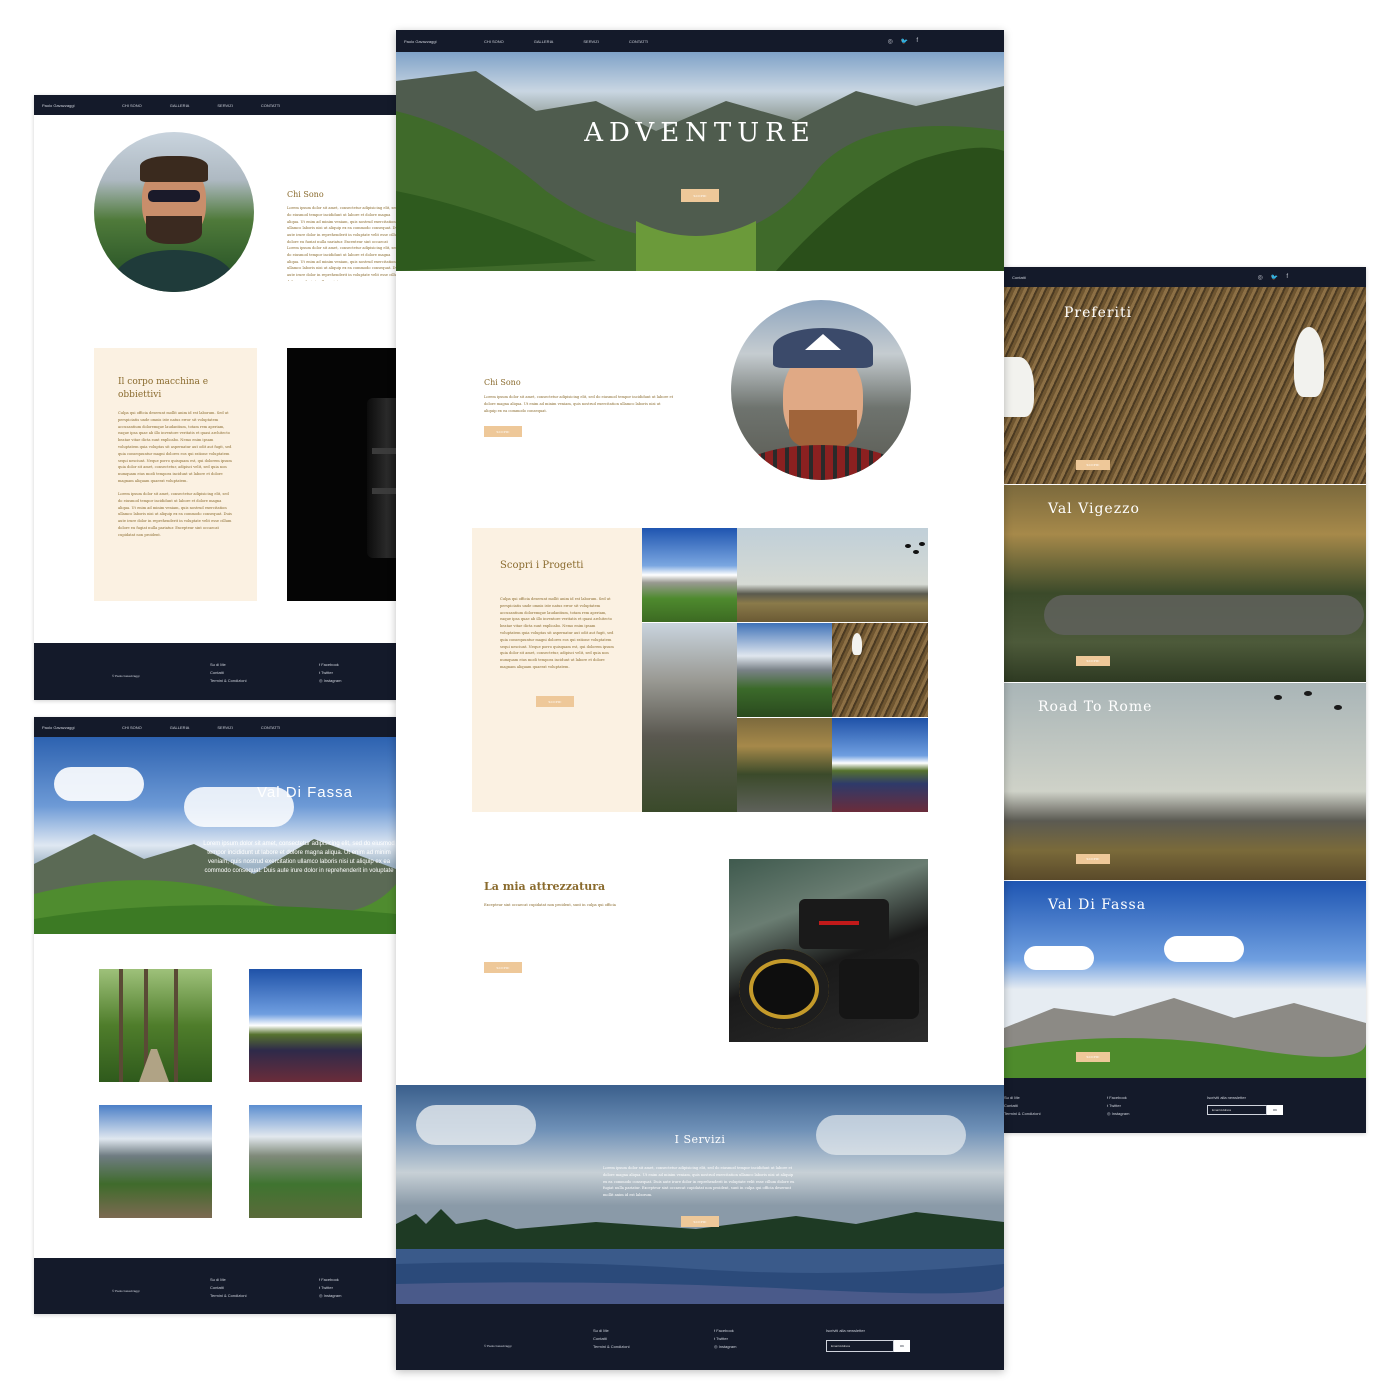 Image resolution: width=1400 pixels, height=1400 pixels. What do you see at coordinates (784, 765) in the screenshot?
I see `grid-photo-stream` at bounding box center [784, 765].